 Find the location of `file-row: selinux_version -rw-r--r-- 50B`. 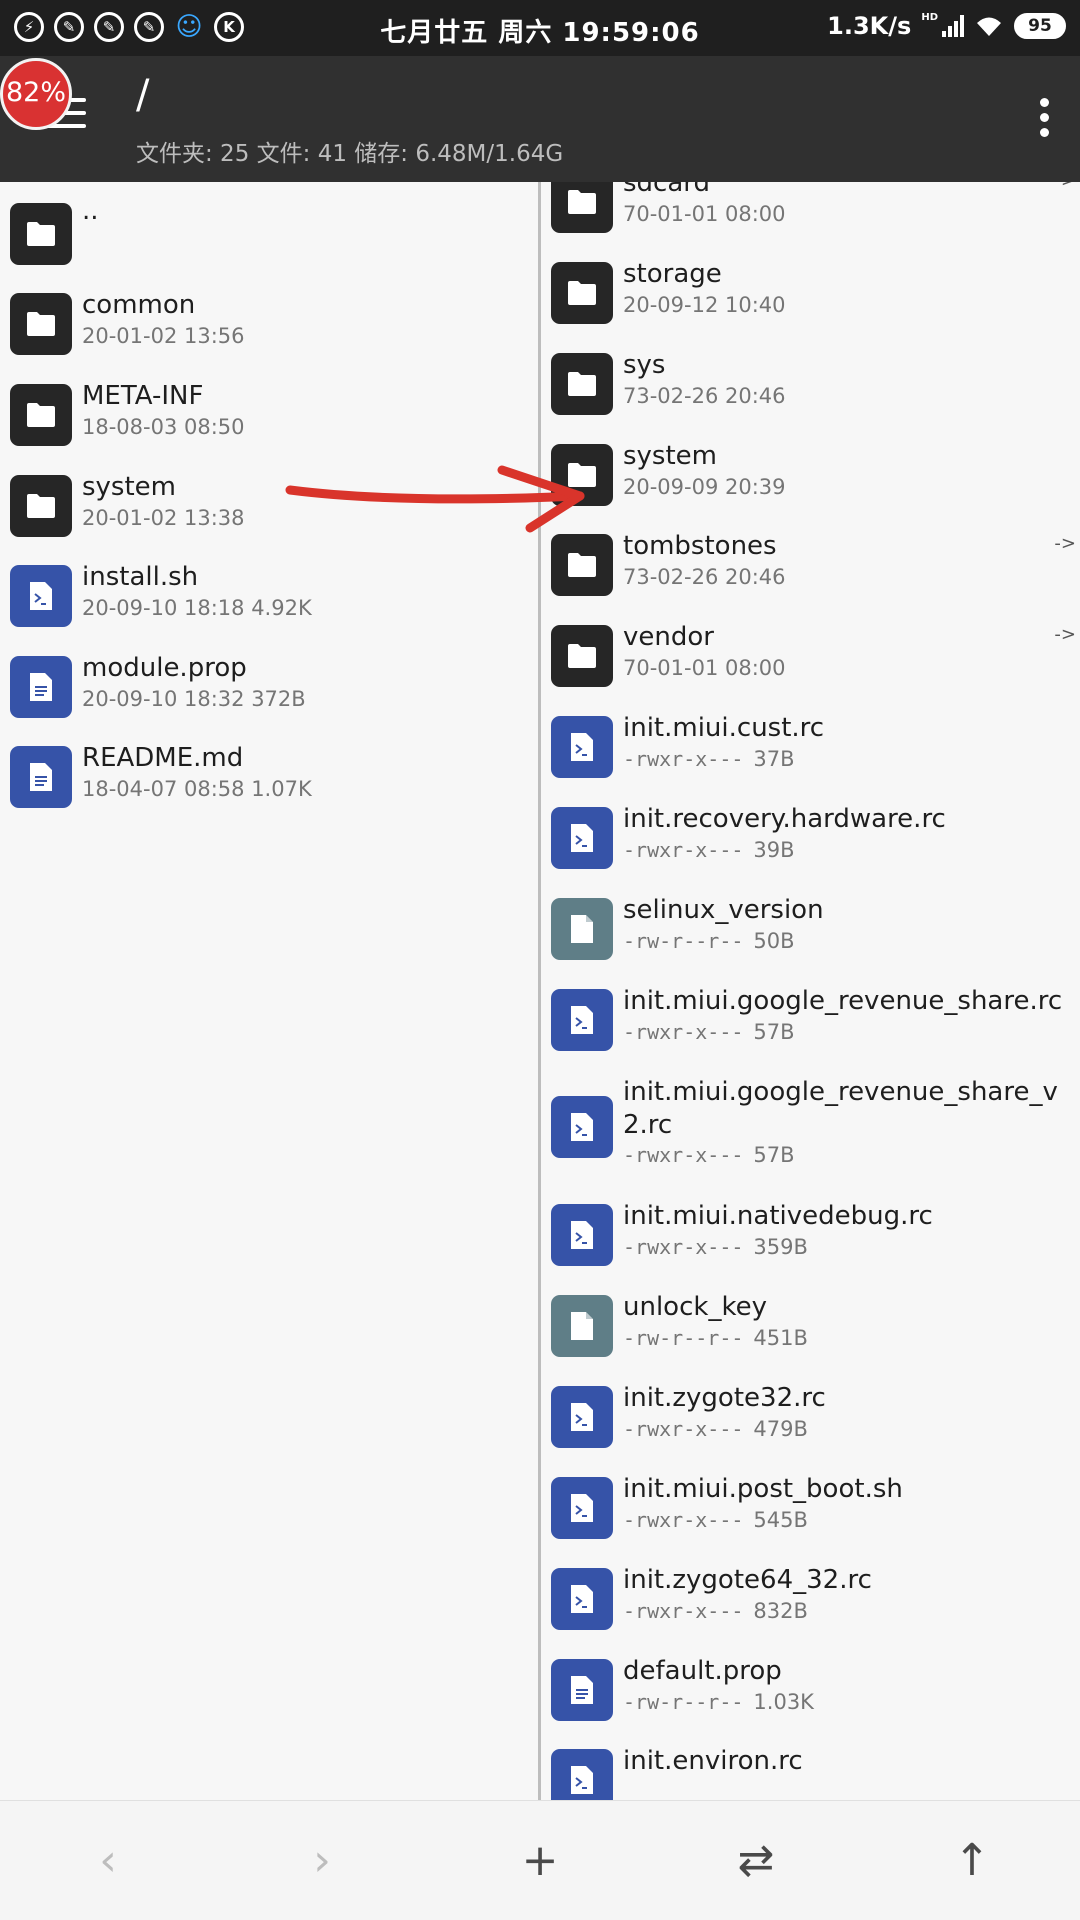

file-row: selinux_version -rw-r--r-- 50B is located at coordinates (810, 929).